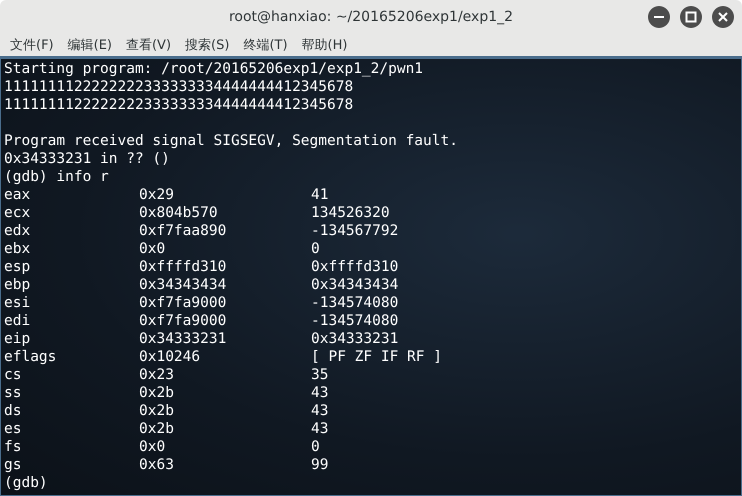 This screenshot has height=496, width=742. Describe the element at coordinates (13, 429) in the screenshot. I see `register-name: es` at that location.